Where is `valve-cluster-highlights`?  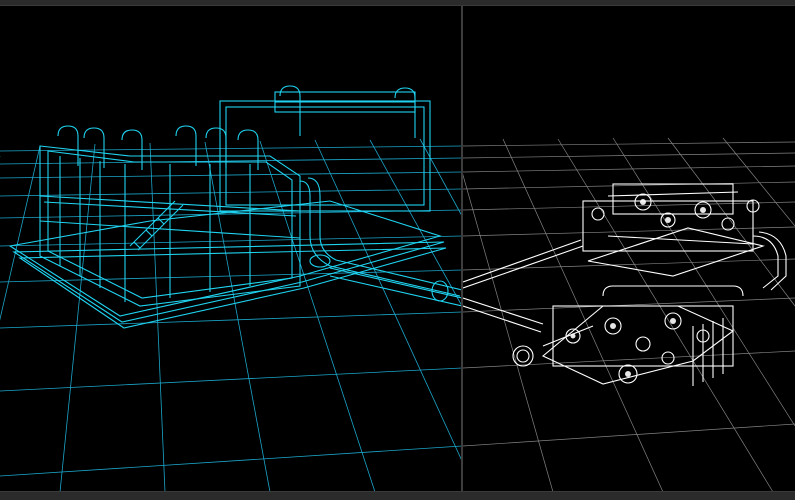 valve-cluster-highlights is located at coordinates (638, 288).